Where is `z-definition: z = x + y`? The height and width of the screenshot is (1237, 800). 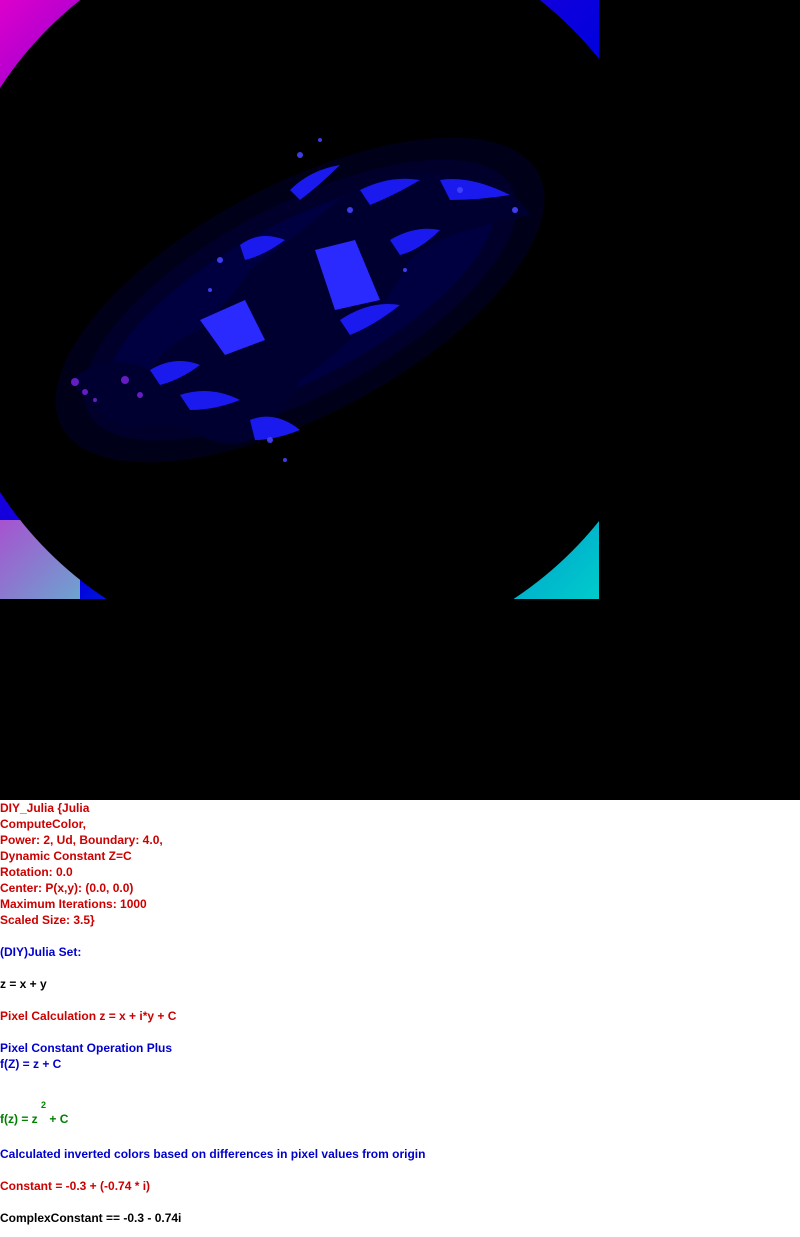 z-definition: z = x + y is located at coordinates (23, 984).